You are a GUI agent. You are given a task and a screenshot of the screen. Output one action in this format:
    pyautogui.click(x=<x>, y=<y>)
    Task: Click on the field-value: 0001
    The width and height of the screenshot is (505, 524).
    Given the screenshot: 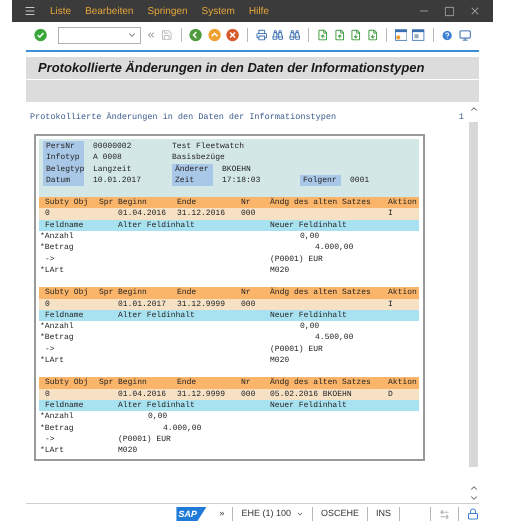 What is the action you would take?
    pyautogui.click(x=359, y=180)
    